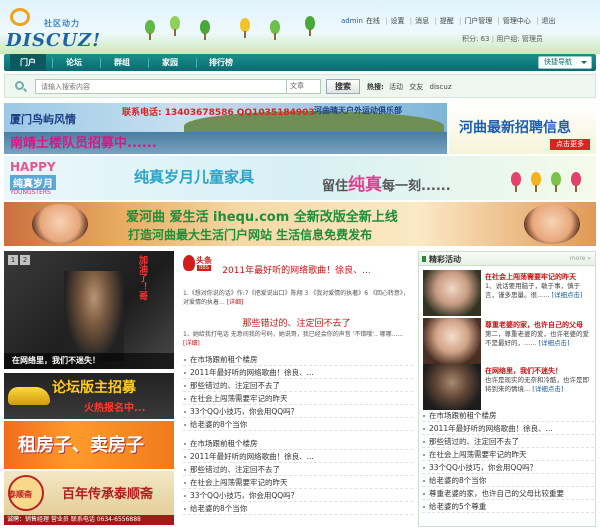  I want to click on settings-link: 设置, so click(398, 21).